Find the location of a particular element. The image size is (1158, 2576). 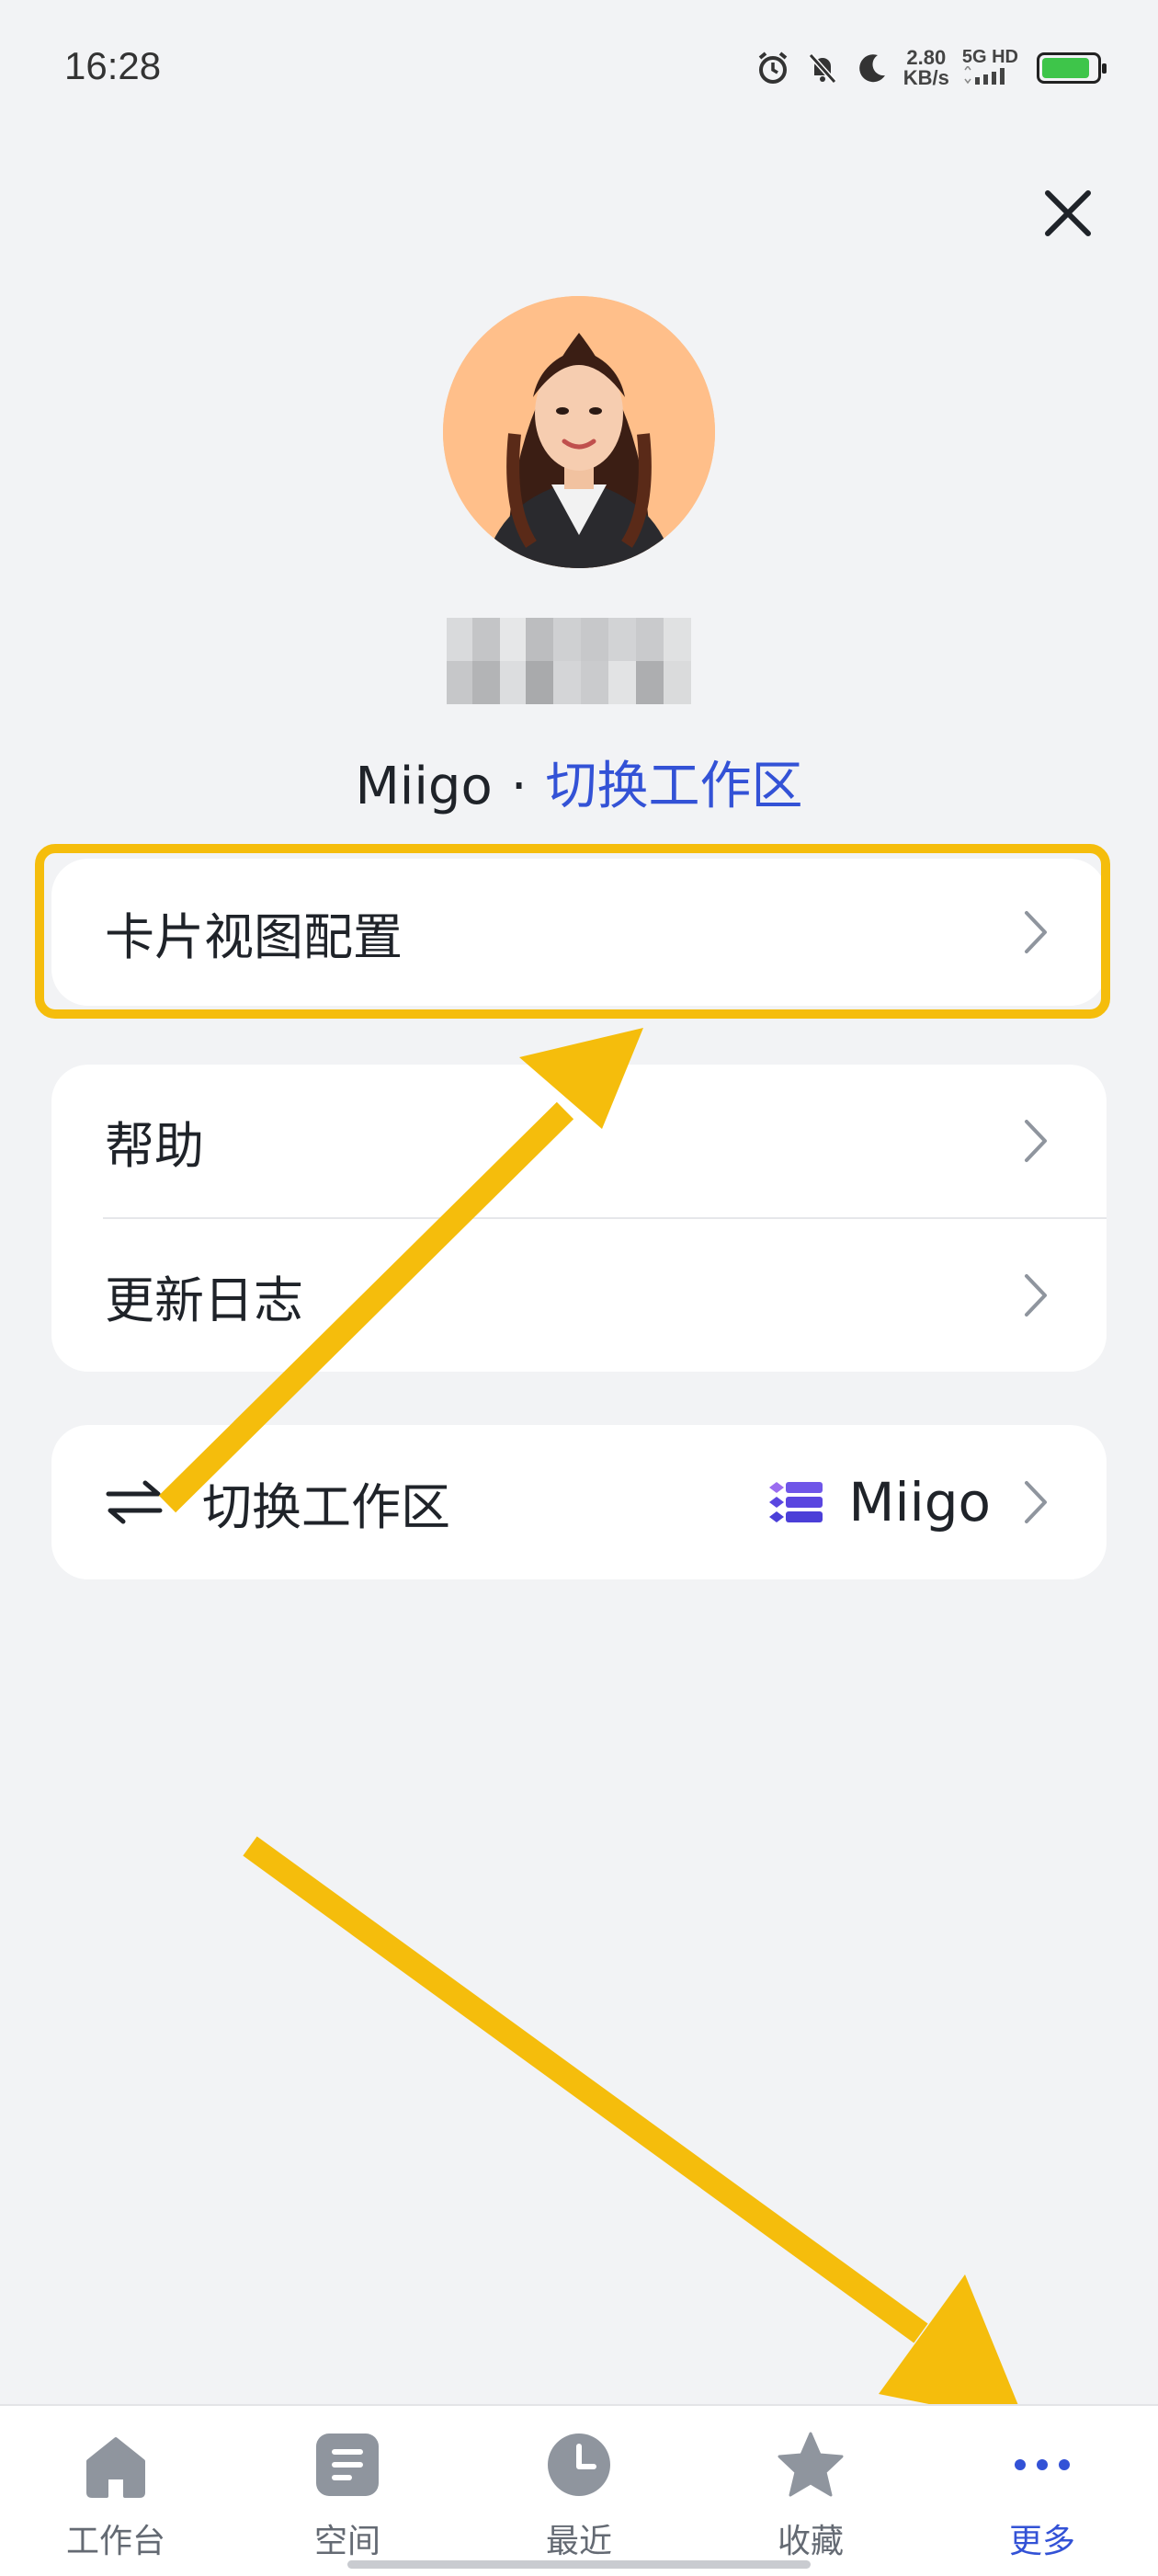

battery-level is located at coordinates (1066, 68).